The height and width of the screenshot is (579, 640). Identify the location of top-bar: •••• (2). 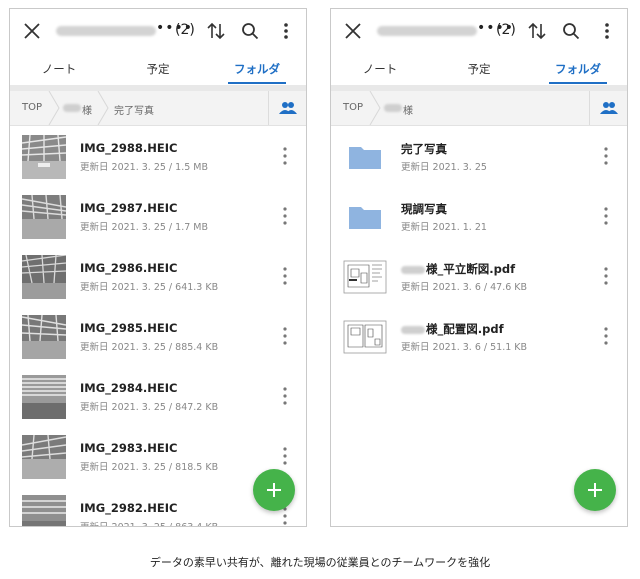
(158, 31).